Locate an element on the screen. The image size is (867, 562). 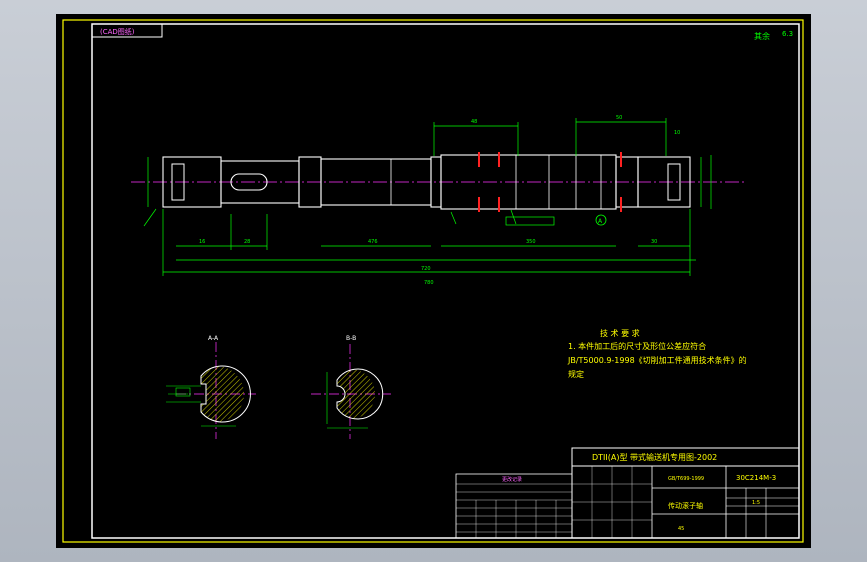
dim-top-left: 48 is located at coordinates (474, 122).